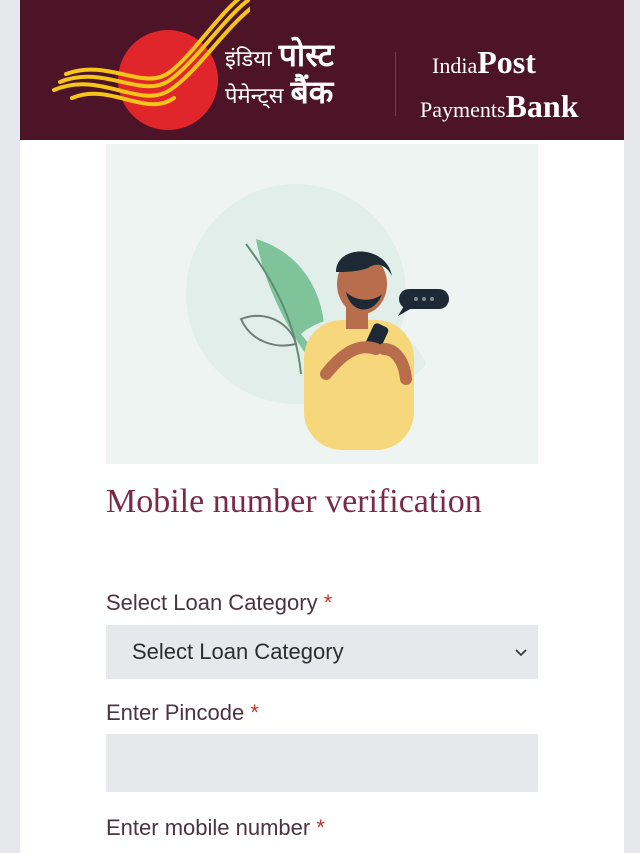 This screenshot has width=640, height=853. Describe the element at coordinates (306, 55) in the screenshot. I see `hindi-post-text: पोस्ट` at that location.